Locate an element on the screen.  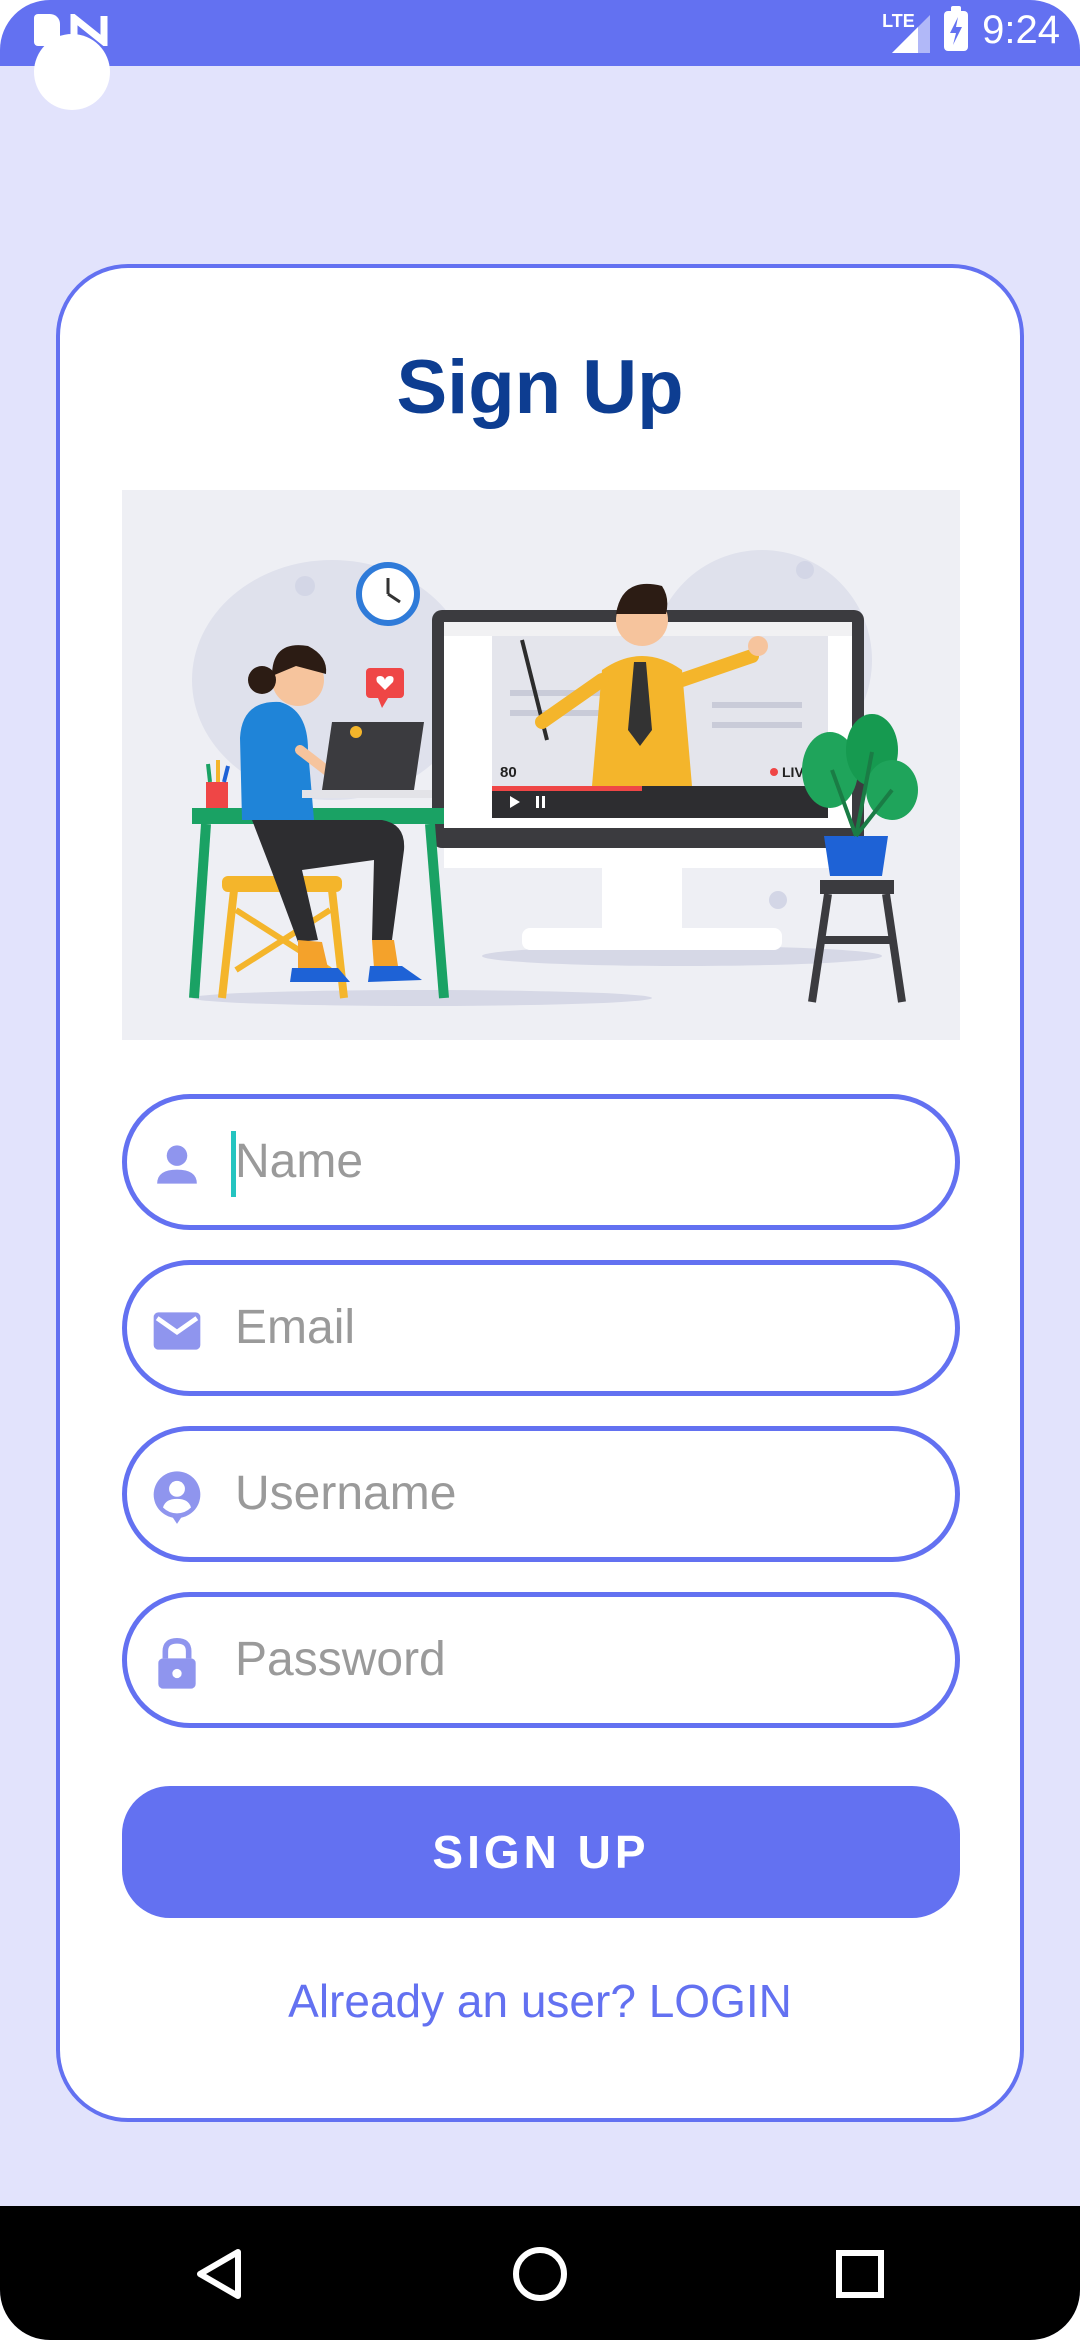
username-field: Username is located at coordinates (541, 1494).